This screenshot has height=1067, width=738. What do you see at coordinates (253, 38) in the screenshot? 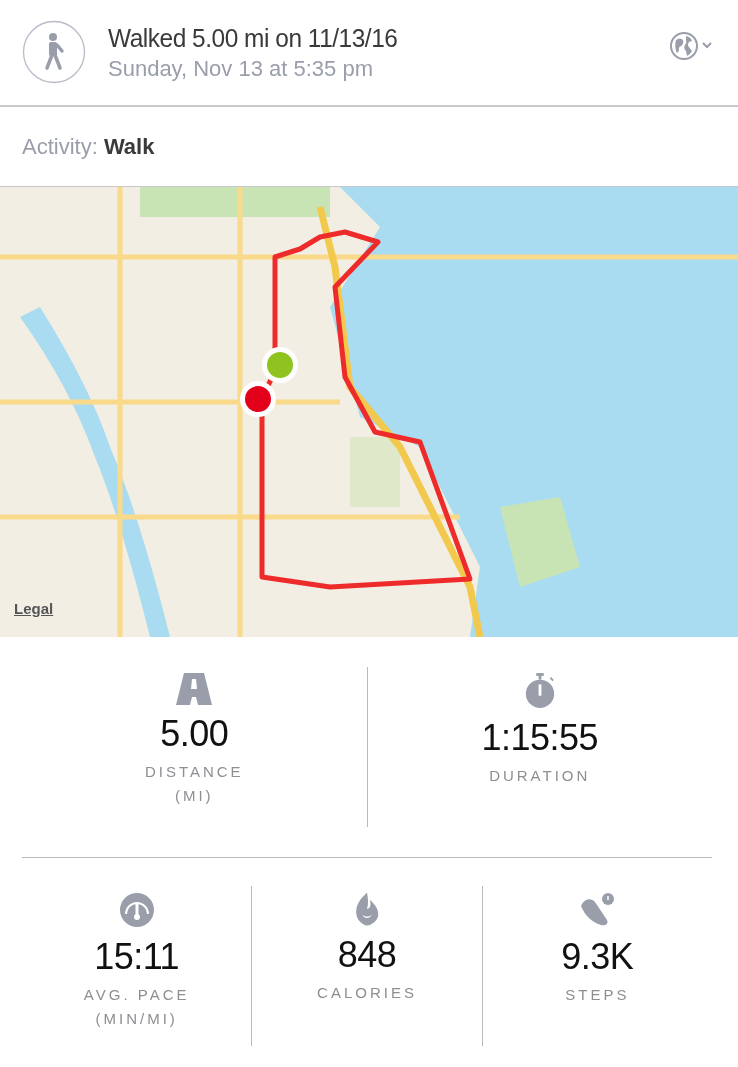
I see `activity-title: Walked 5.00 mi on 11/13/16` at bounding box center [253, 38].